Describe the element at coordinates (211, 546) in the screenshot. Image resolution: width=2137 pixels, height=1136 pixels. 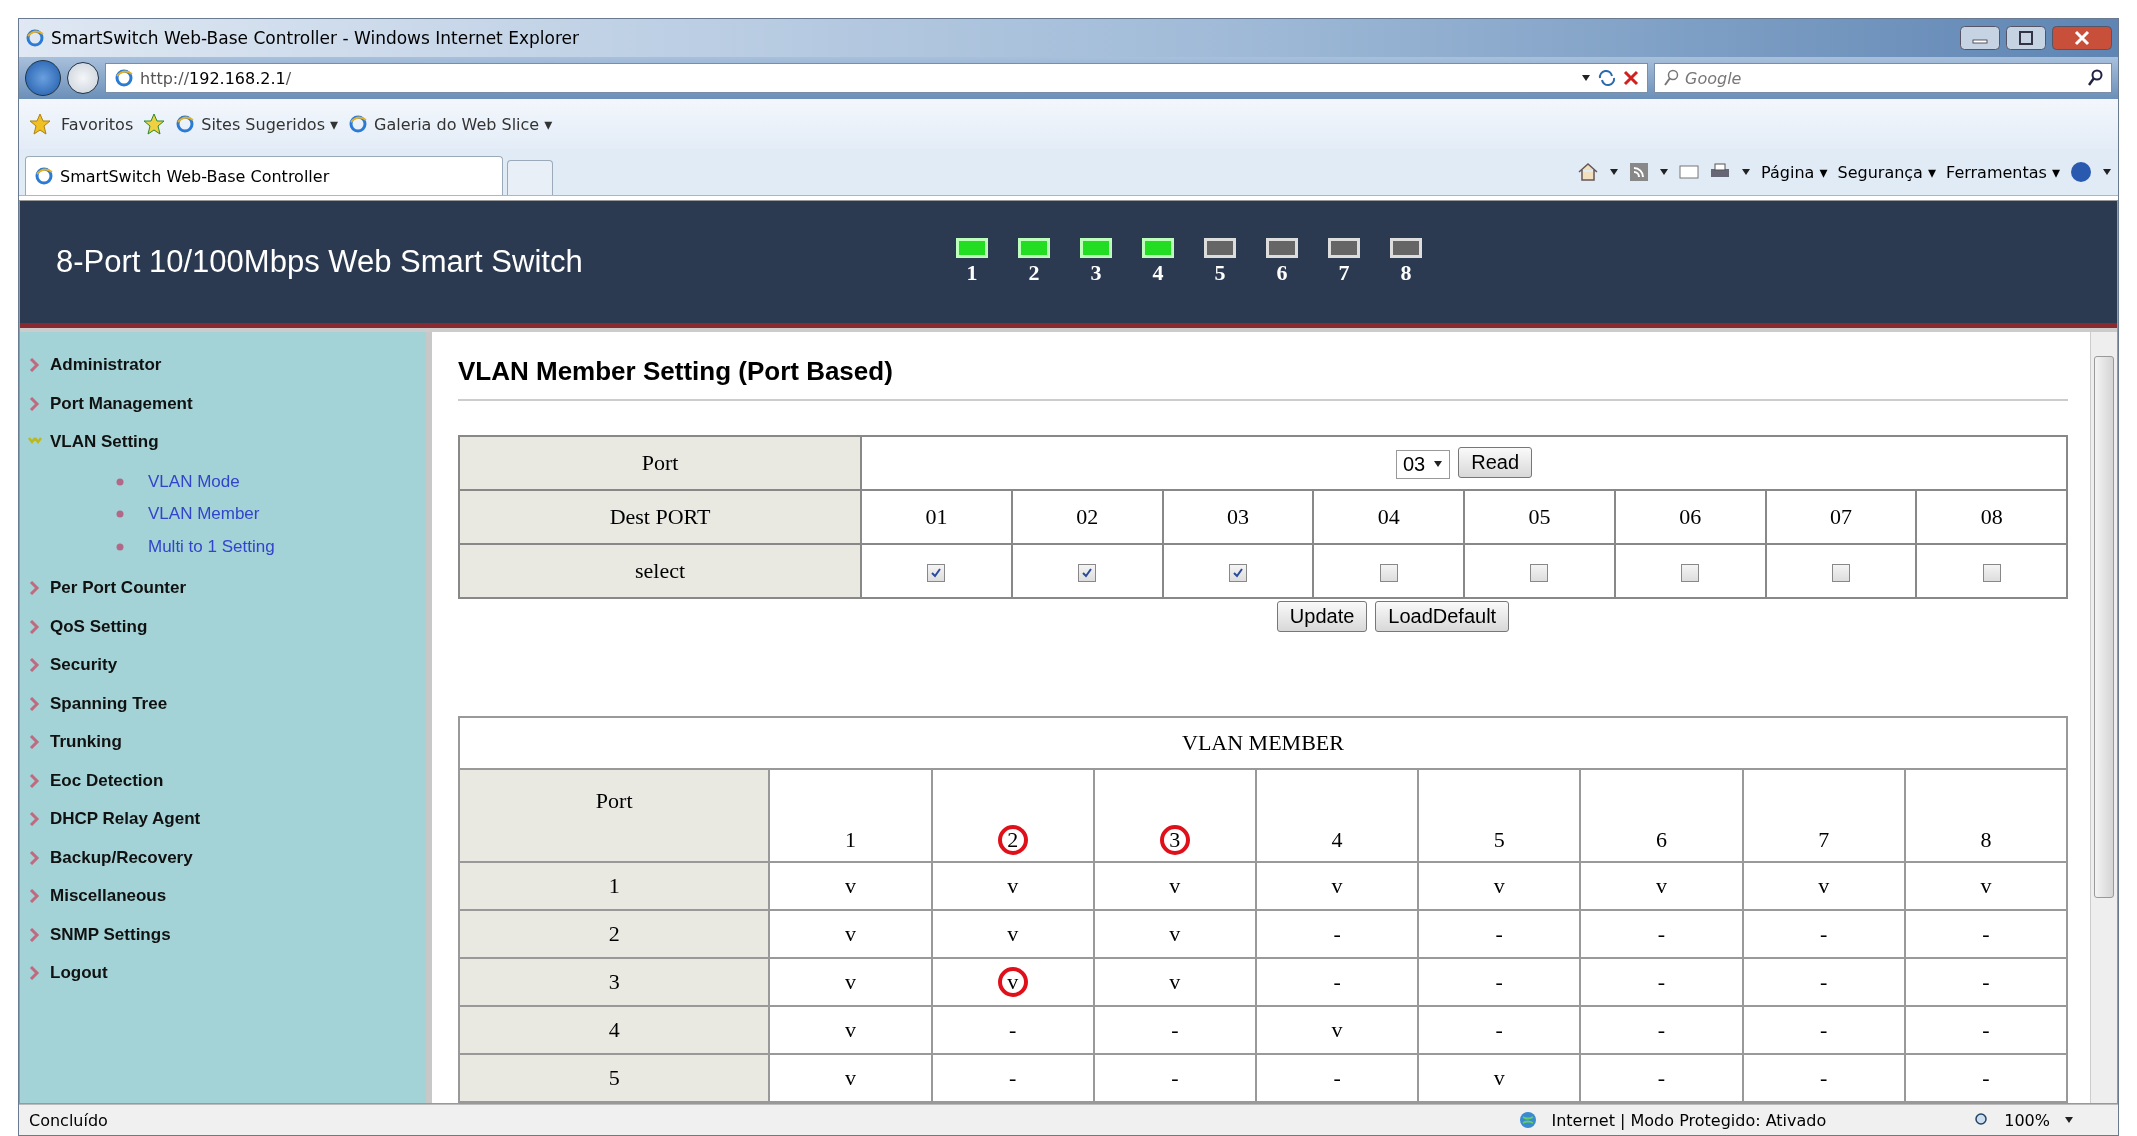
I see `submenu-link: Multi to 1 Setting` at that location.